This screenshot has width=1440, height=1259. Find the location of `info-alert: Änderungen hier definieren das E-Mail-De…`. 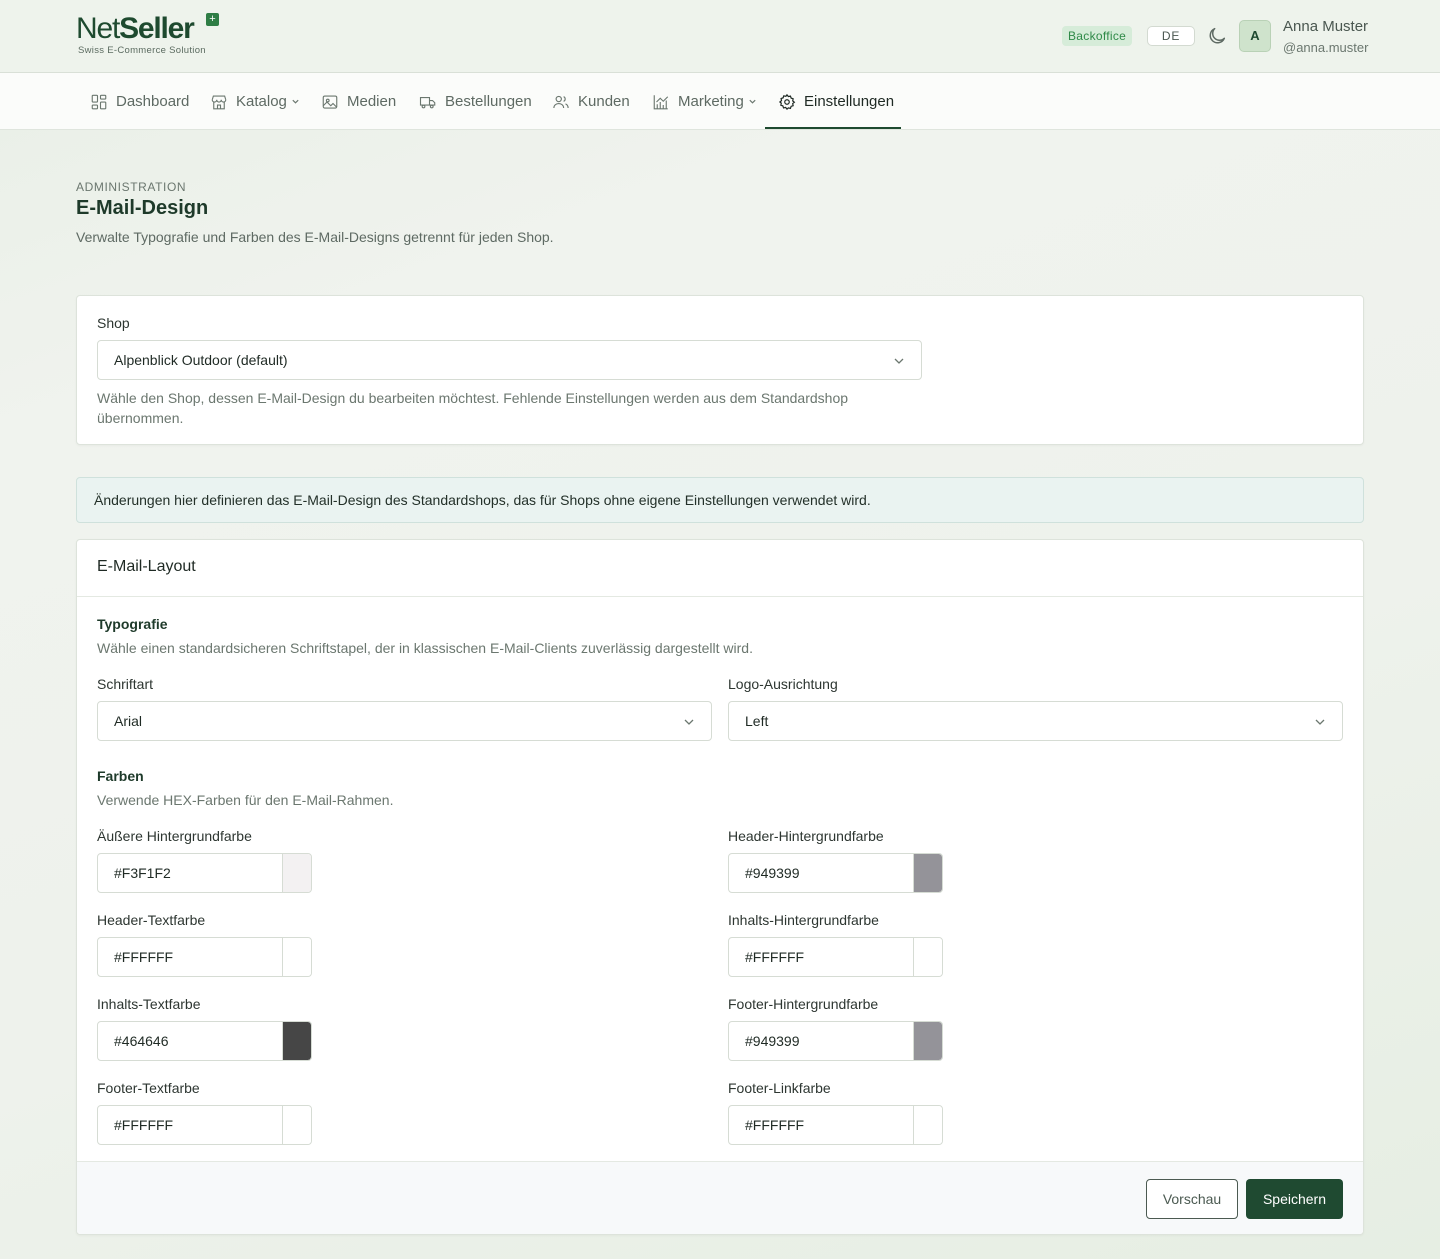

info-alert: Änderungen hier definieren das E-Mail-De… is located at coordinates (720, 500).